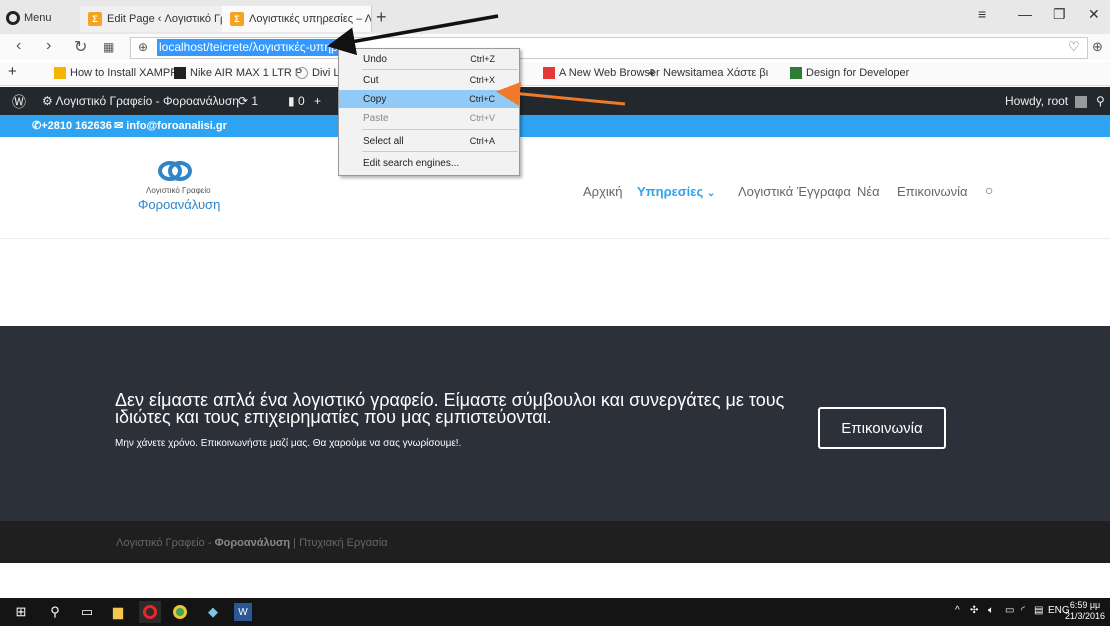  Describe the element at coordinates (603, 191) in the screenshot. I see `nav-home: Αρχική` at that location.